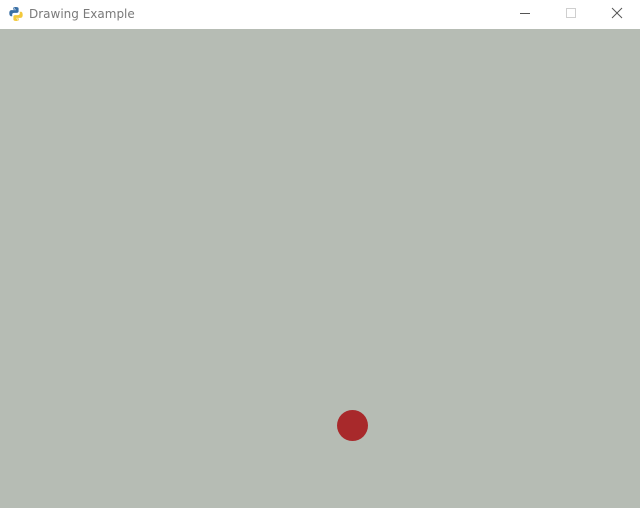 Image resolution: width=640 pixels, height=508 pixels. Describe the element at coordinates (16, 14) in the screenshot. I see `python-icon` at that location.